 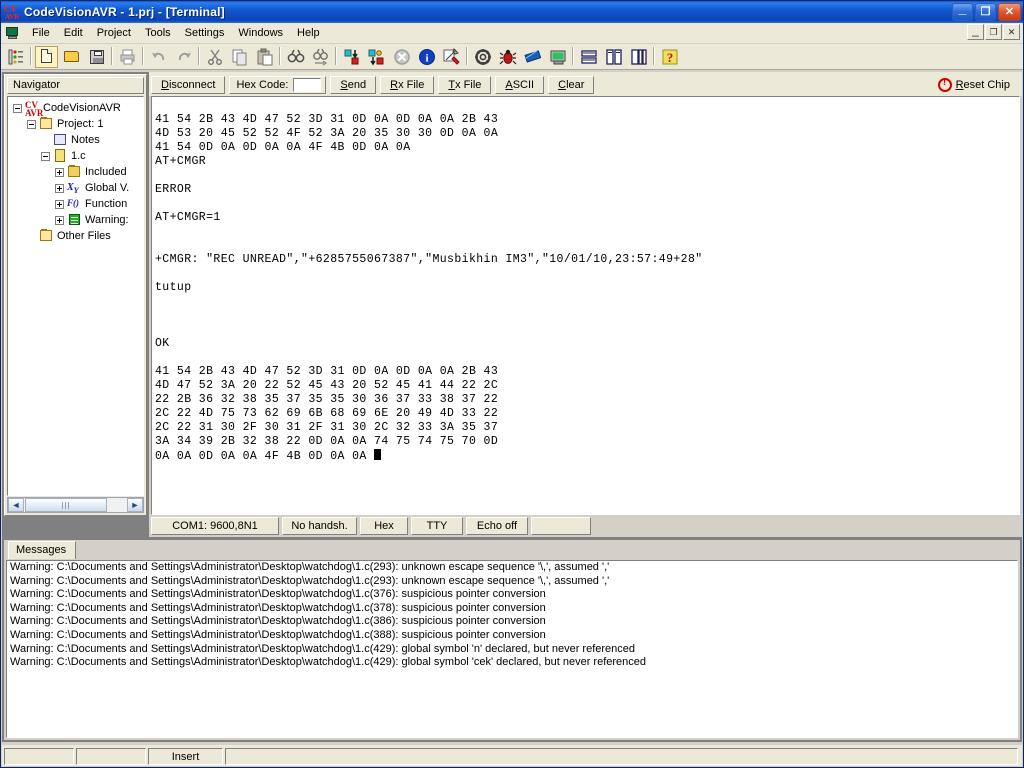 I want to click on undo-icon, so click(x=158, y=57).